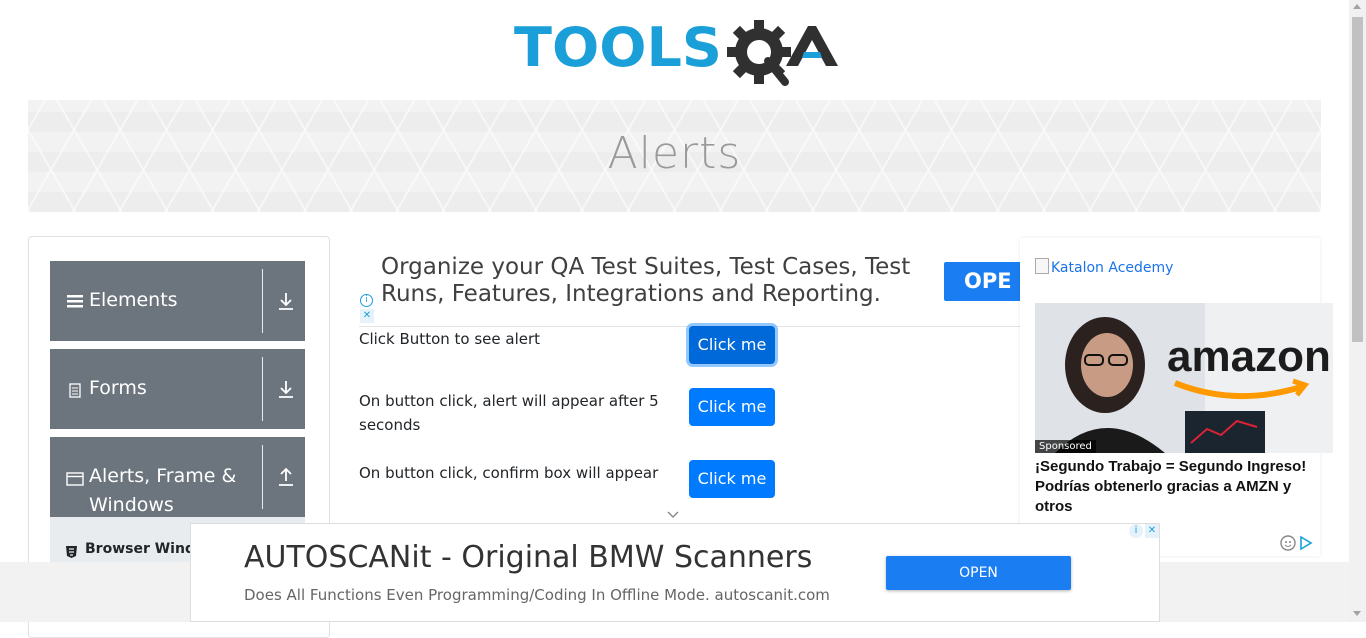 This screenshot has width=1366, height=638. Describe the element at coordinates (732, 407) in the screenshot. I see `timer-alert-button: Click me` at that location.